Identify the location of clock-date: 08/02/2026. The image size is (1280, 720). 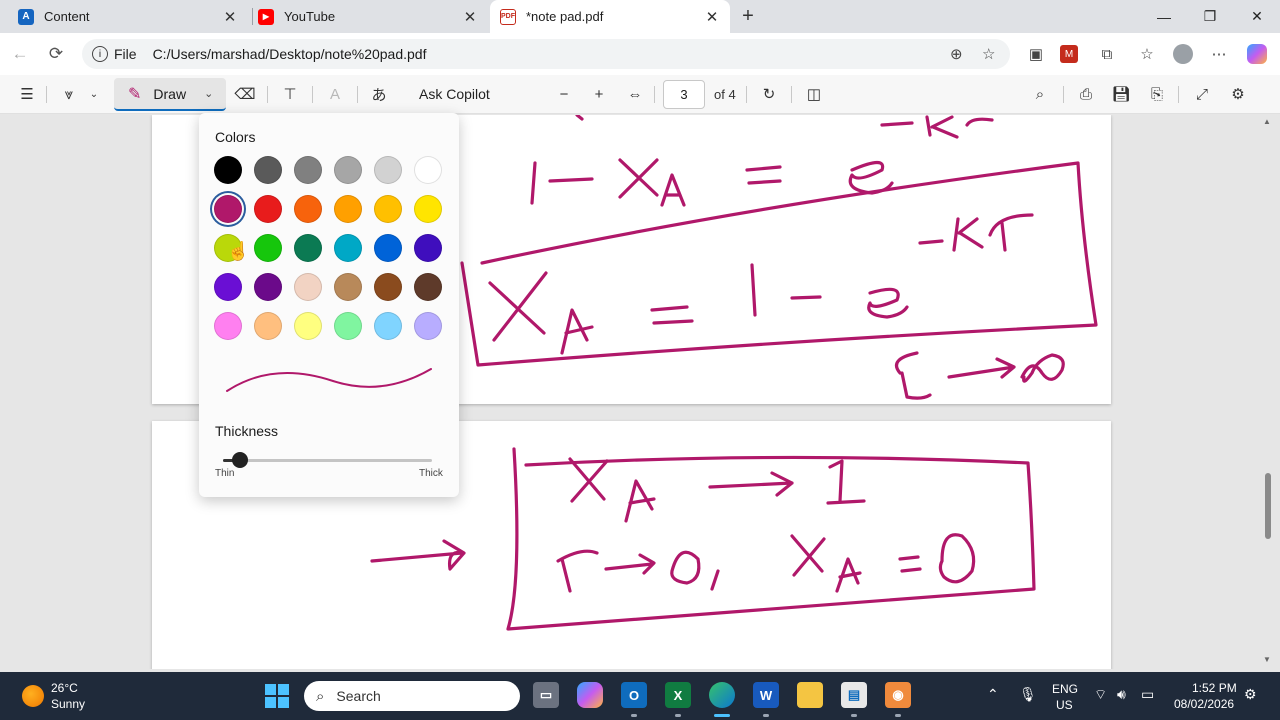
(1204, 704).